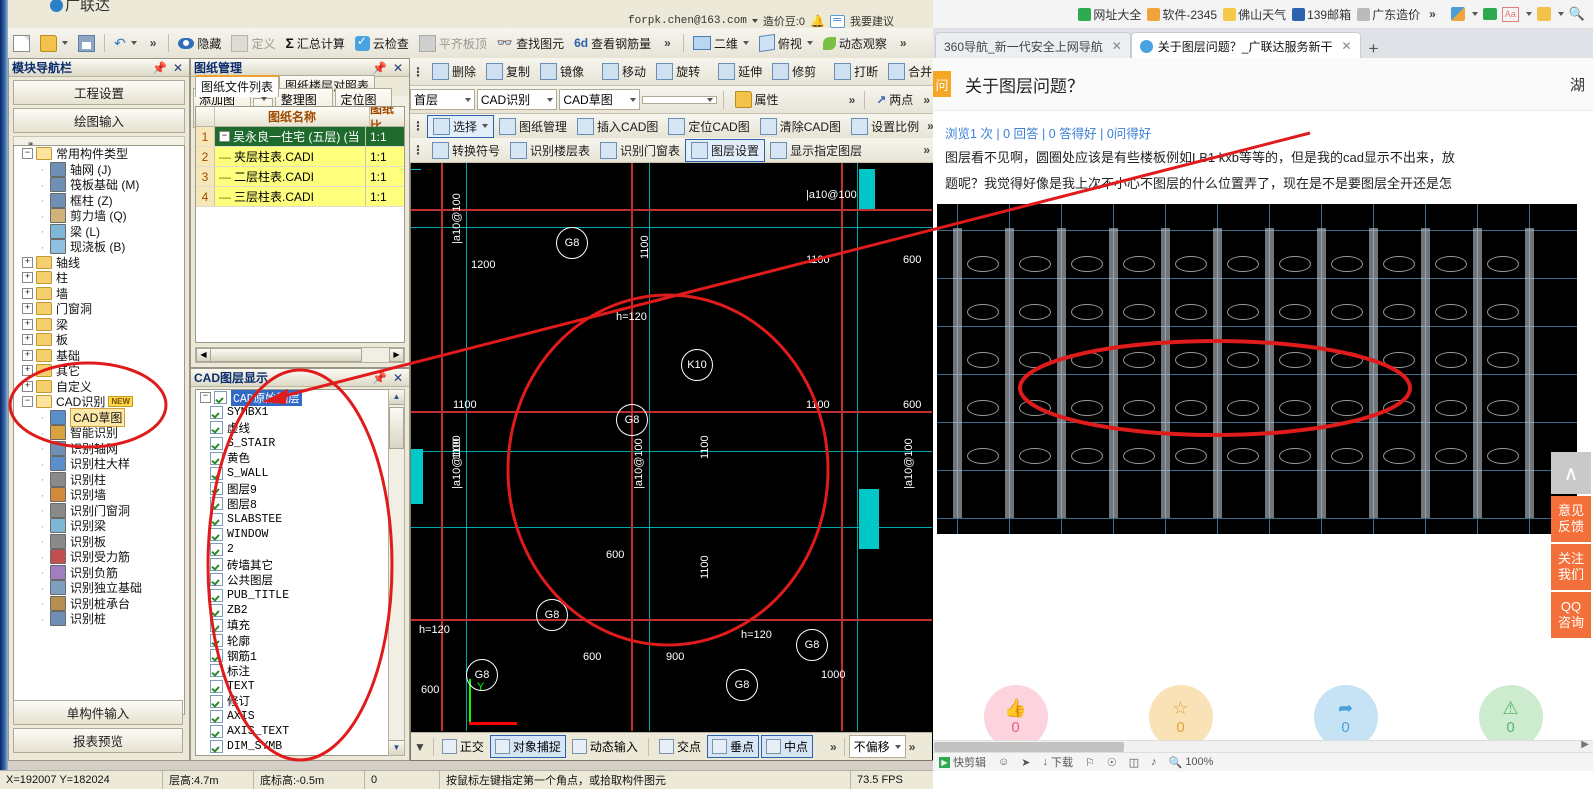 Image resolution: width=1593 pixels, height=789 pixels. I want to click on tree-item-12: + 板, so click(99, 340).